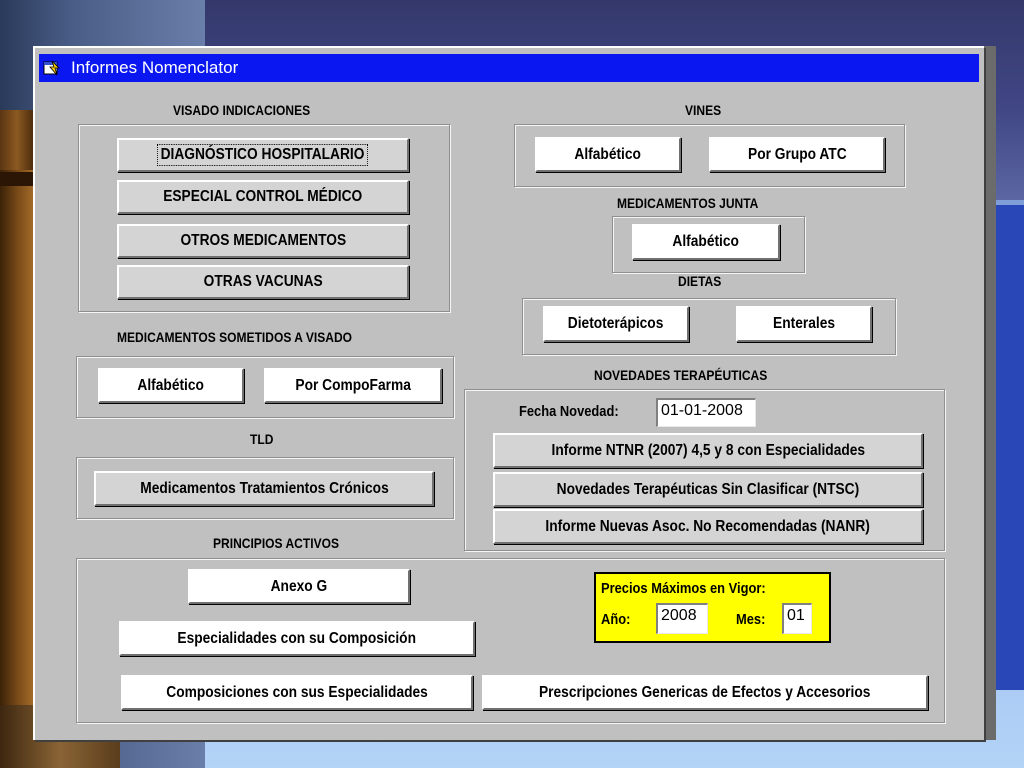  Describe the element at coordinates (242, 110) in the screenshot. I see `visado-indicaciones-heading: VISADO INDICACIONES` at that location.